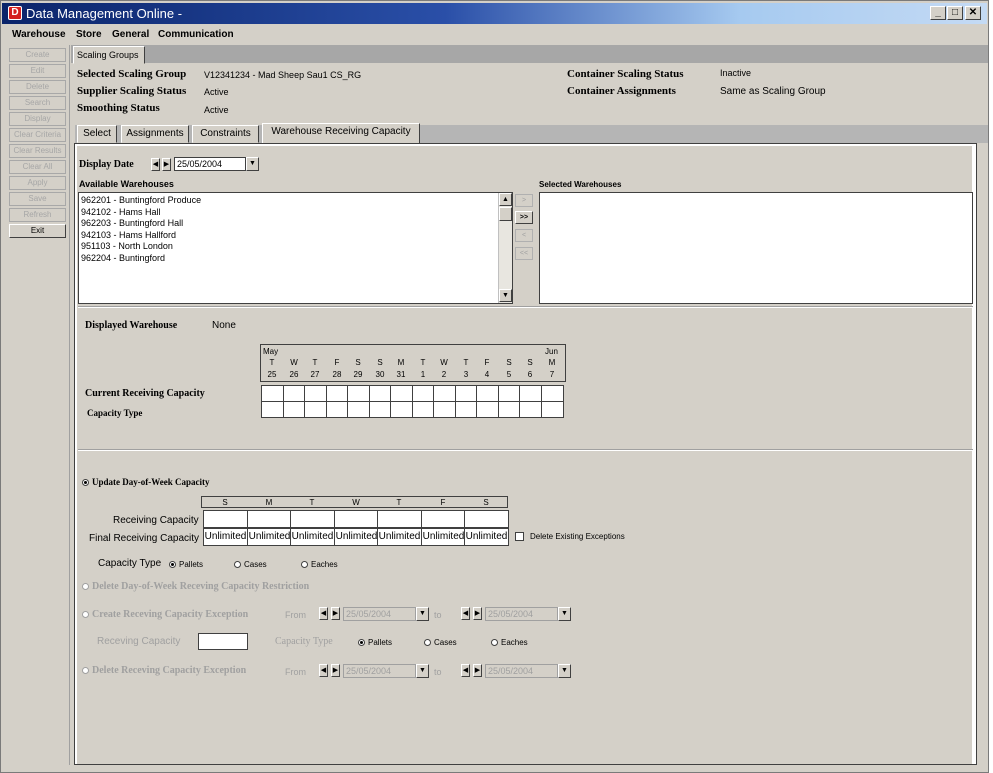  What do you see at coordinates (524, 217) in the screenshot?
I see `add-all-button: >>` at bounding box center [524, 217].